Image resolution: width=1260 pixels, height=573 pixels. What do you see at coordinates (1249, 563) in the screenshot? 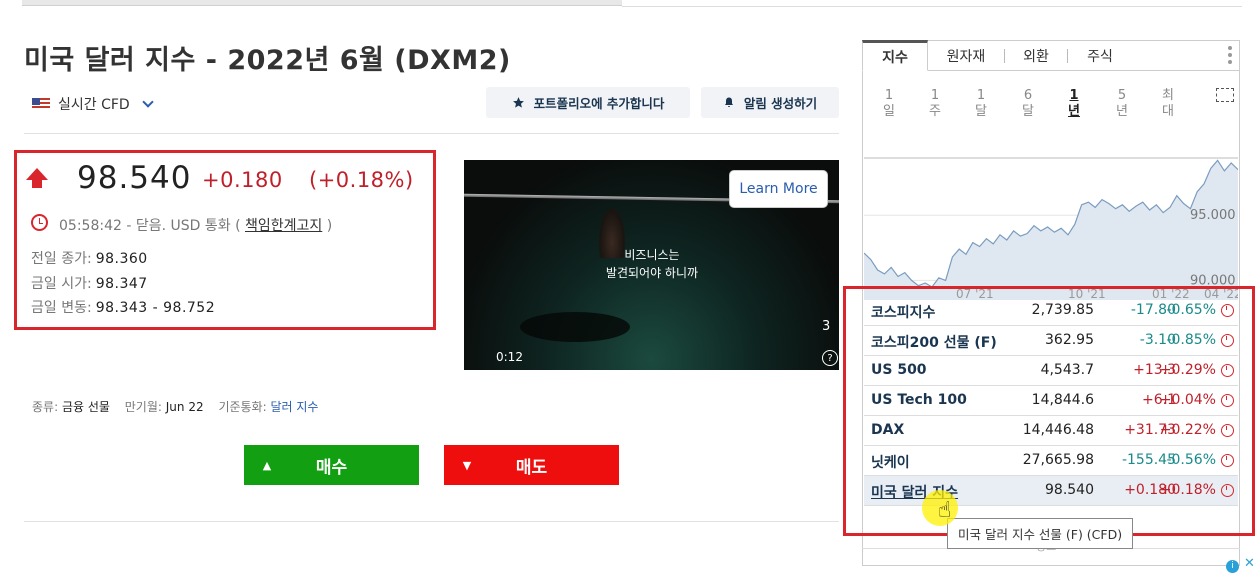
I see `ad-close-icon: ✕` at bounding box center [1249, 563].